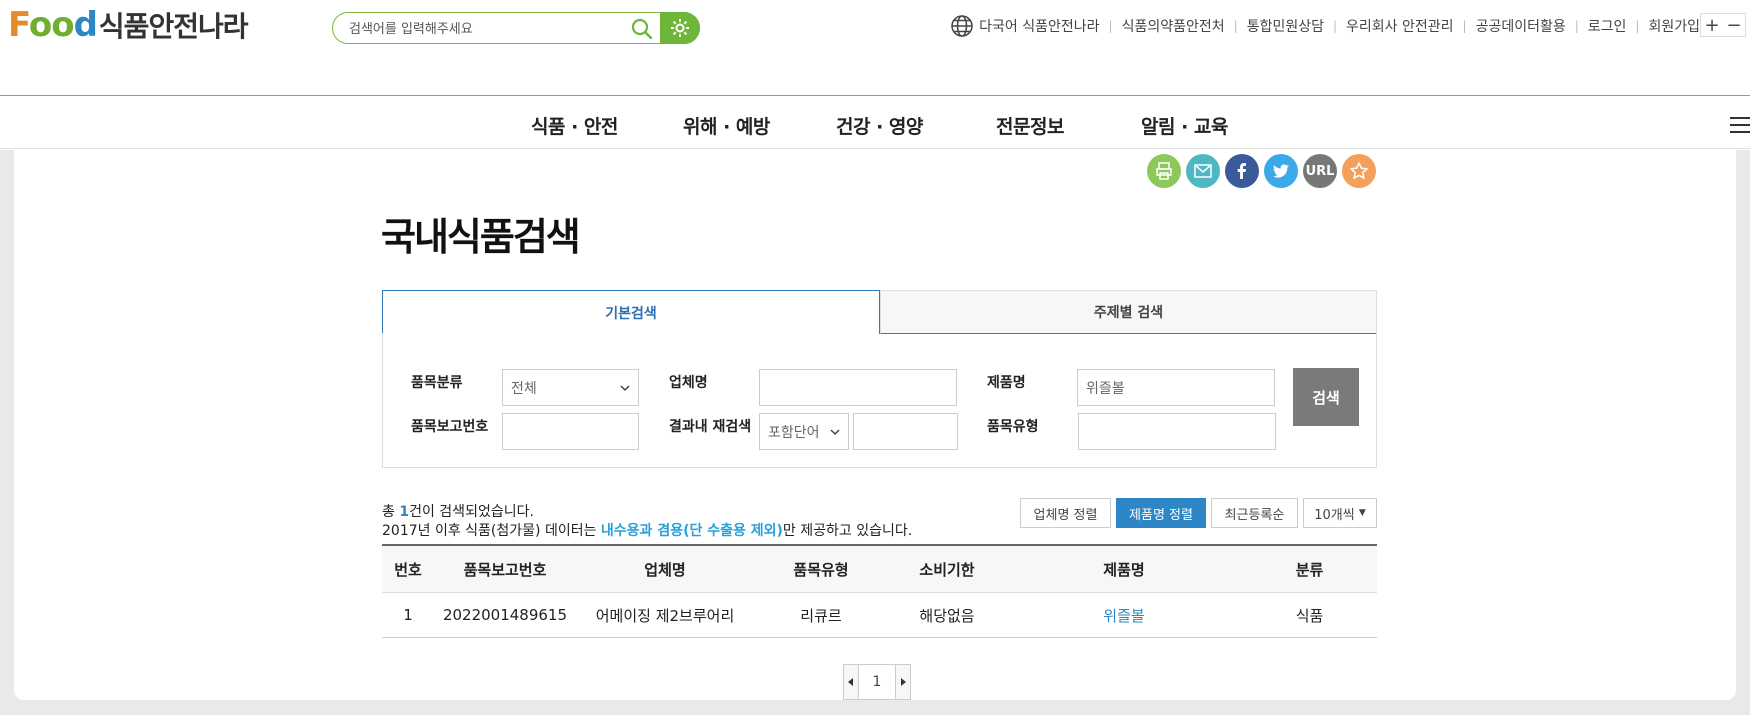 Image resolution: width=1750 pixels, height=715 pixels. I want to click on pagination: 1, so click(877, 682).